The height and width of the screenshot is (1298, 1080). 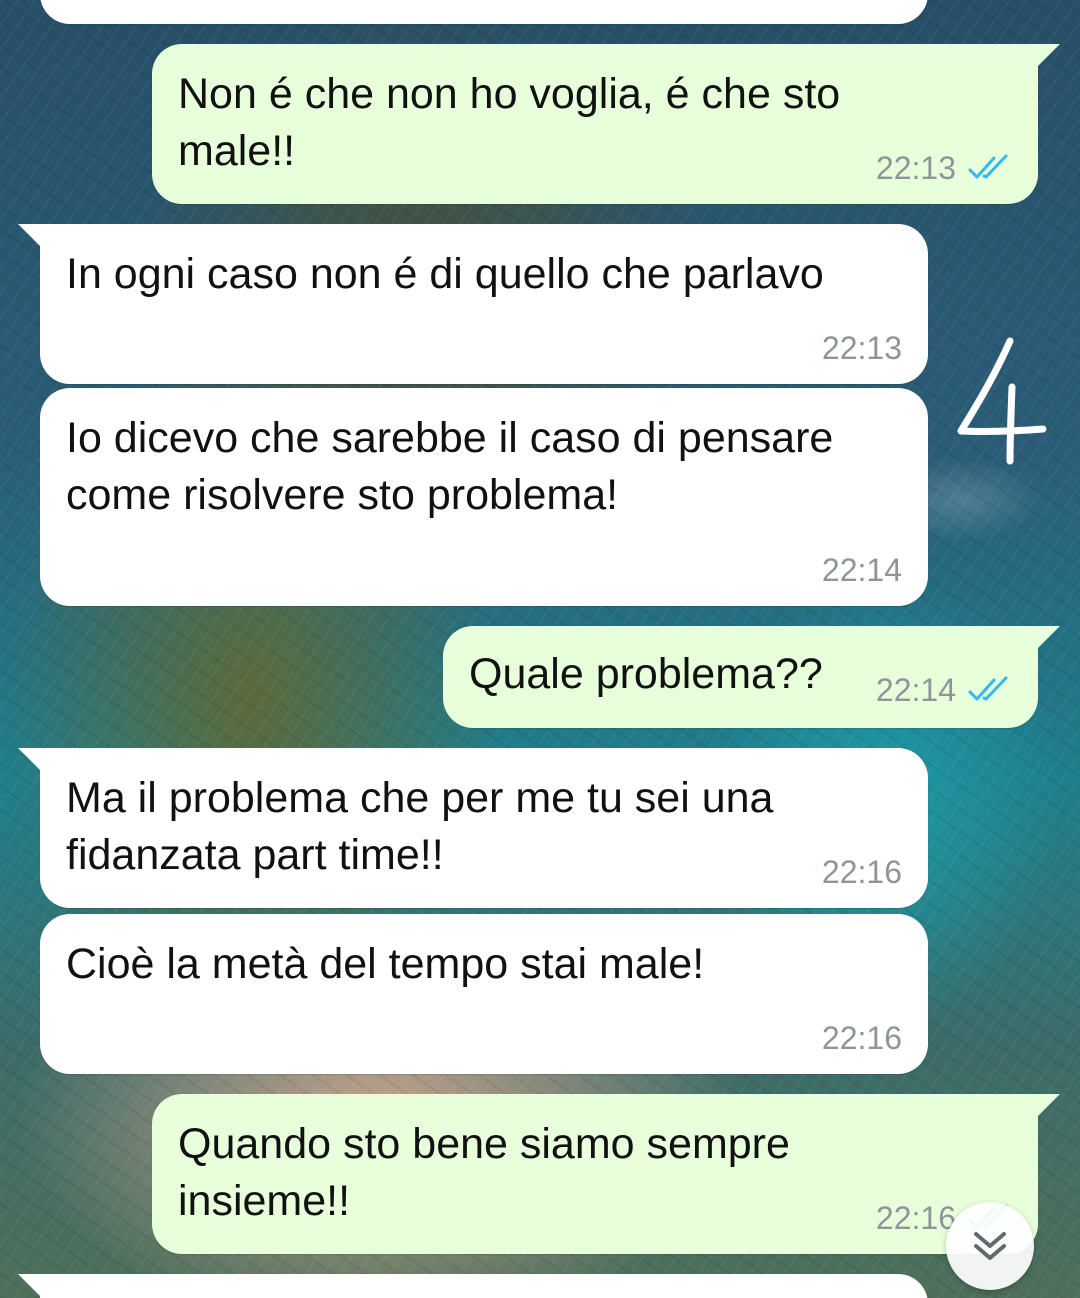 I want to click on message-bubble-incoming: Cioè la metà del tempo stai male! 22:16, so click(x=484, y=994).